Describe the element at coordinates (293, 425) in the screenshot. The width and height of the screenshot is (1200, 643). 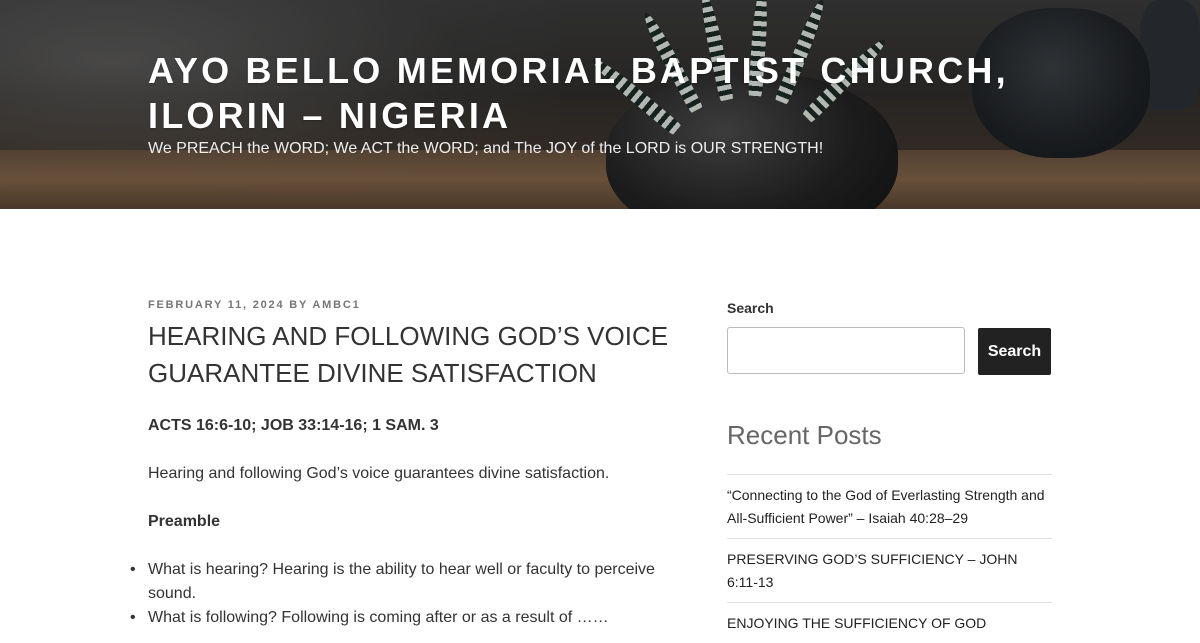
I see `post-scripture-reference: ACTS 16:6-10; JOB 33:14-16; 1 SAM. 3` at that location.